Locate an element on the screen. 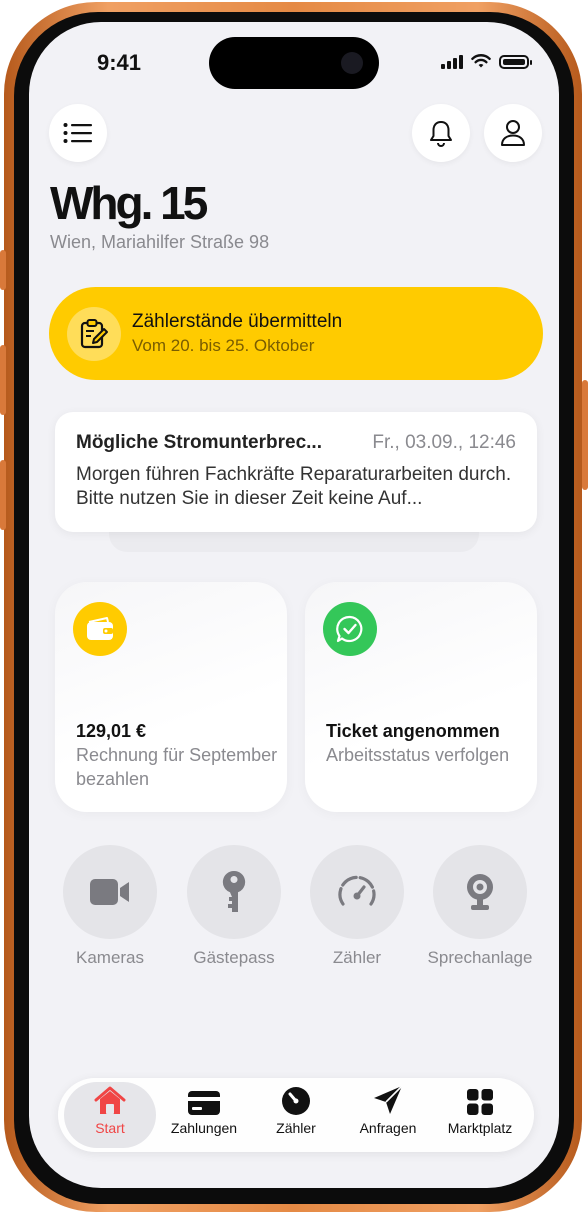  quick-action-sprechanlage: Sprechanlage is located at coordinates (480, 906).